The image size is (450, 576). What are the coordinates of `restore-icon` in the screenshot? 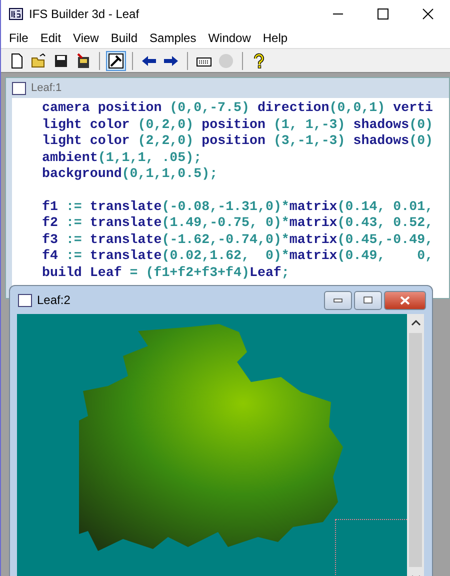 It's located at (368, 300).